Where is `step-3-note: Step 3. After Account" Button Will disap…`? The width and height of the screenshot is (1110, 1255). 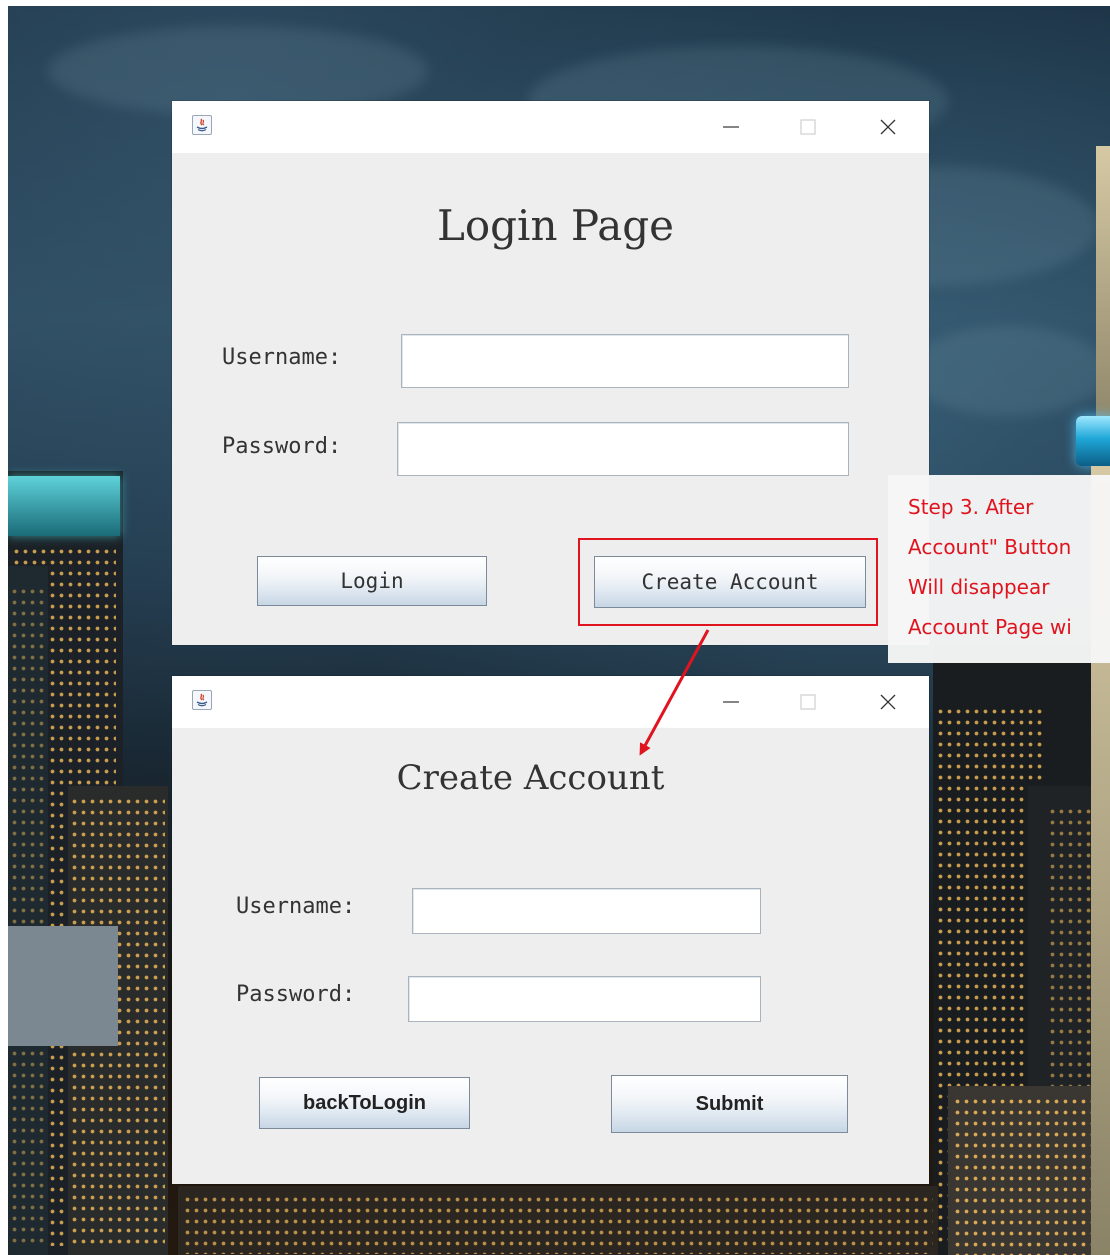 step-3-note: Step 3. After Account" Button Will disap… is located at coordinates (999, 569).